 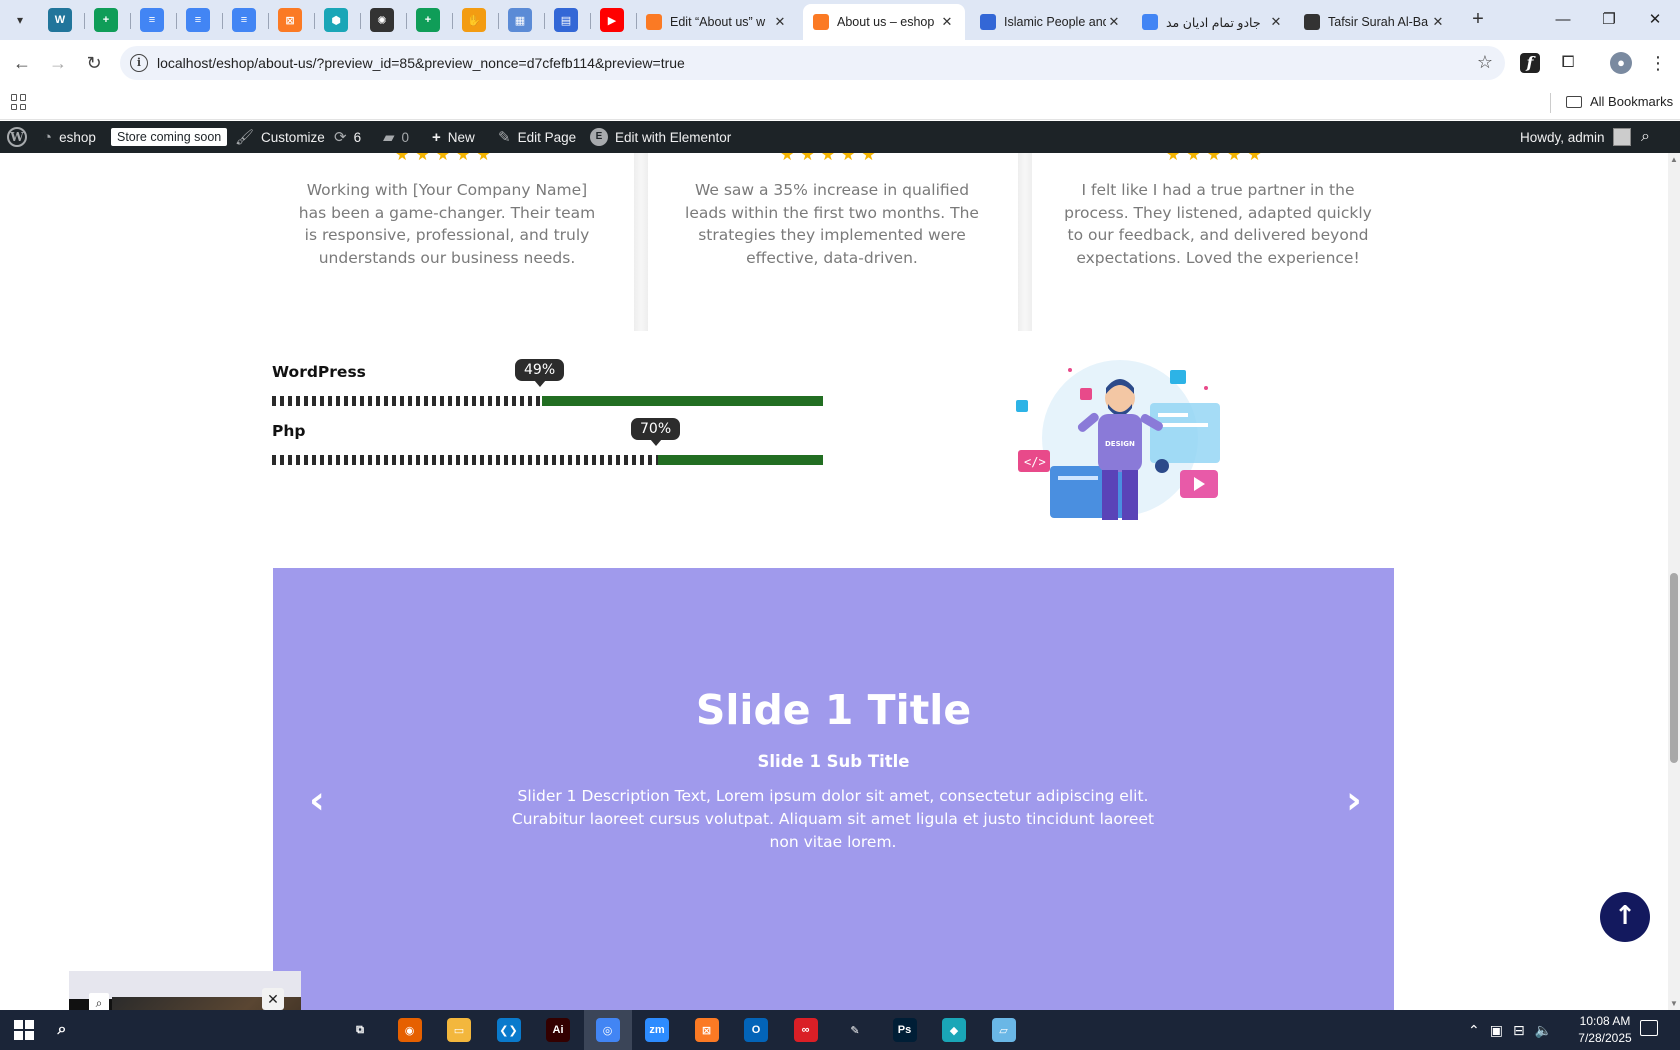 I want to click on taskbar-app: ▭, so click(x=459, y=1030).